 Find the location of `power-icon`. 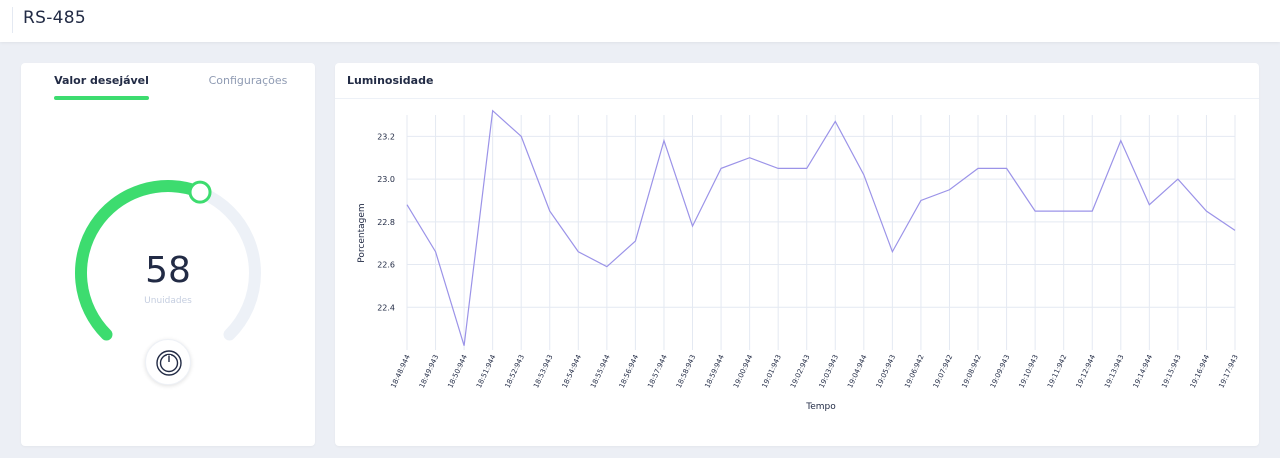

power-icon is located at coordinates (169, 363).